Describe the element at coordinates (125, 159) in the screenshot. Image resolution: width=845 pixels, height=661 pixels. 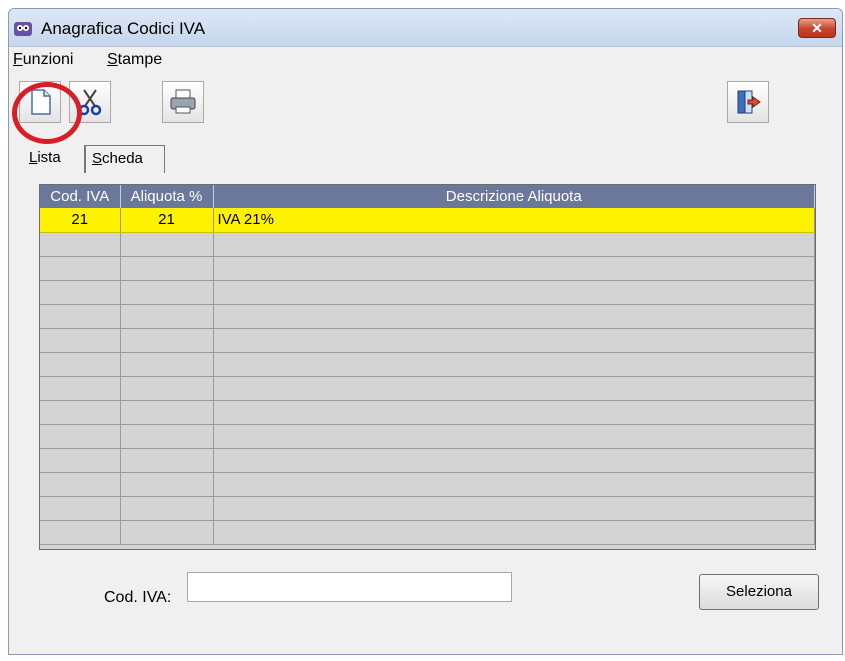
I see `tab-scheda: Scheda` at that location.